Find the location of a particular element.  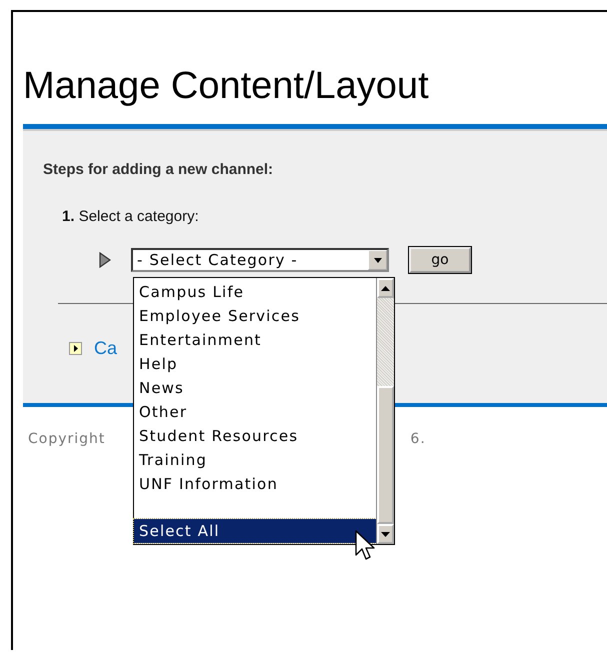

category-option: Campus Life is located at coordinates (255, 292).